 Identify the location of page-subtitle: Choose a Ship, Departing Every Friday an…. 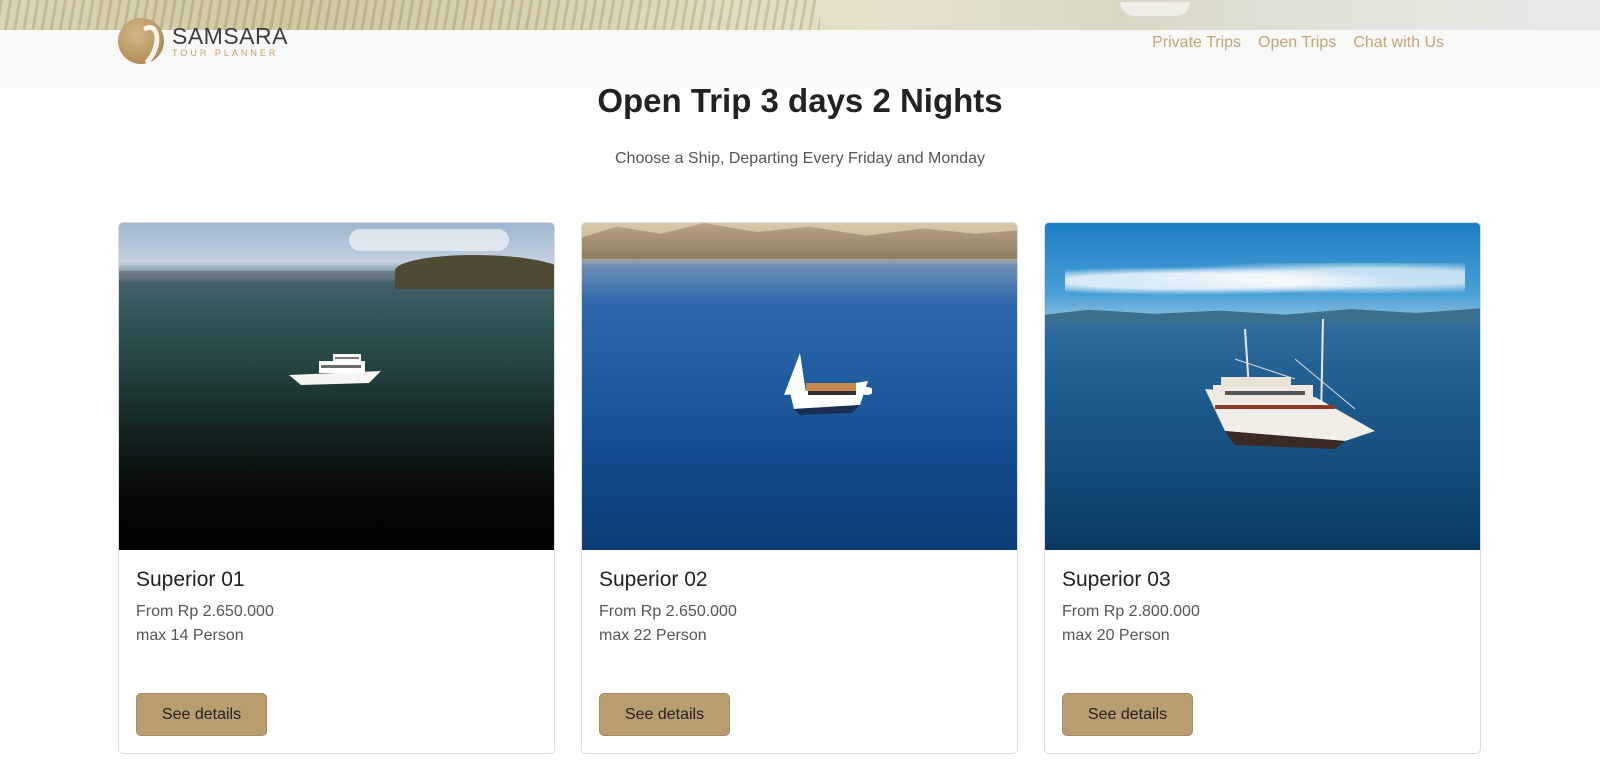
(800, 158).